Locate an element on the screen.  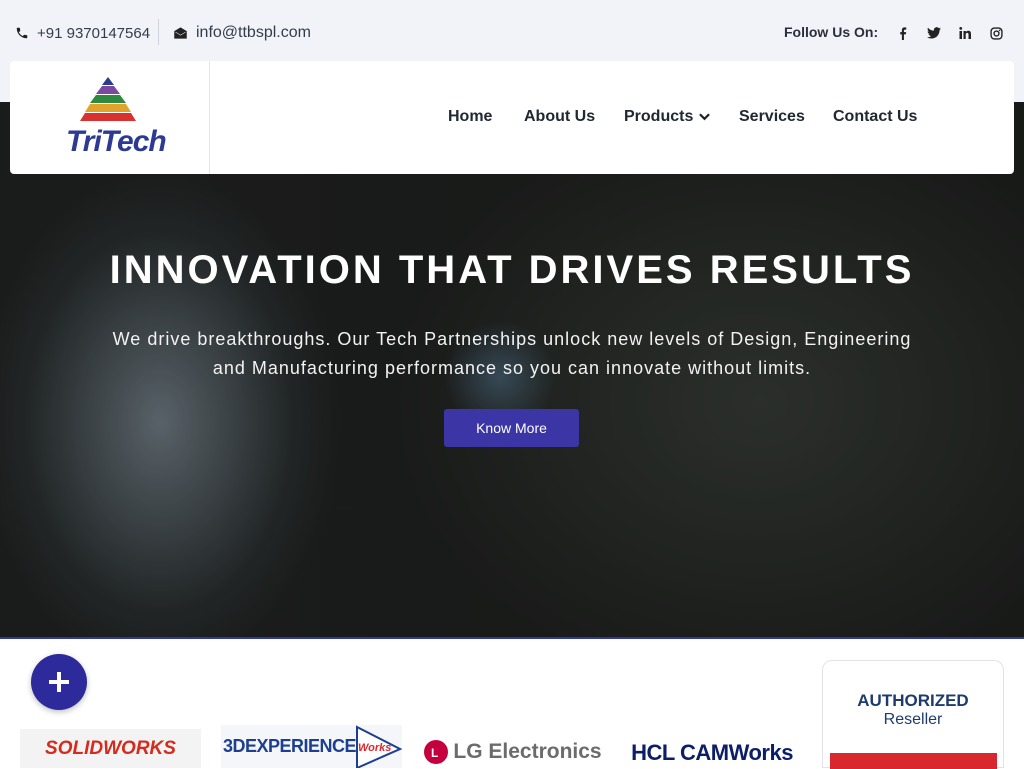
phone-number: +91 9370147564 is located at coordinates (94, 33).